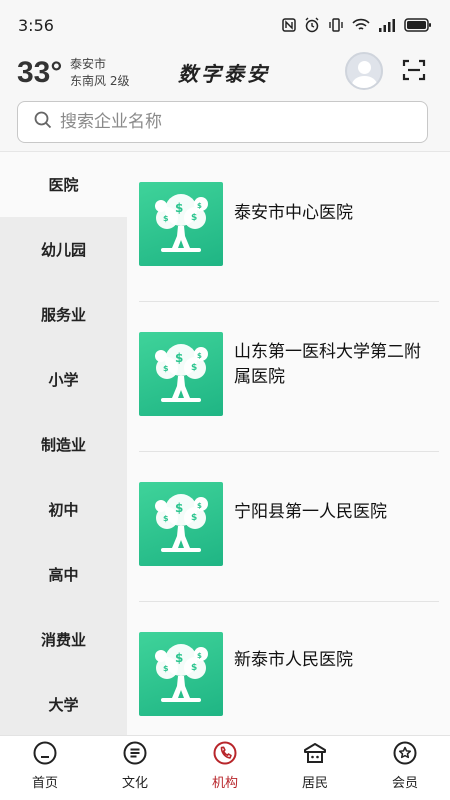  What do you see at coordinates (135, 768) in the screenshot?
I see `nav-culture: 文化` at bounding box center [135, 768].